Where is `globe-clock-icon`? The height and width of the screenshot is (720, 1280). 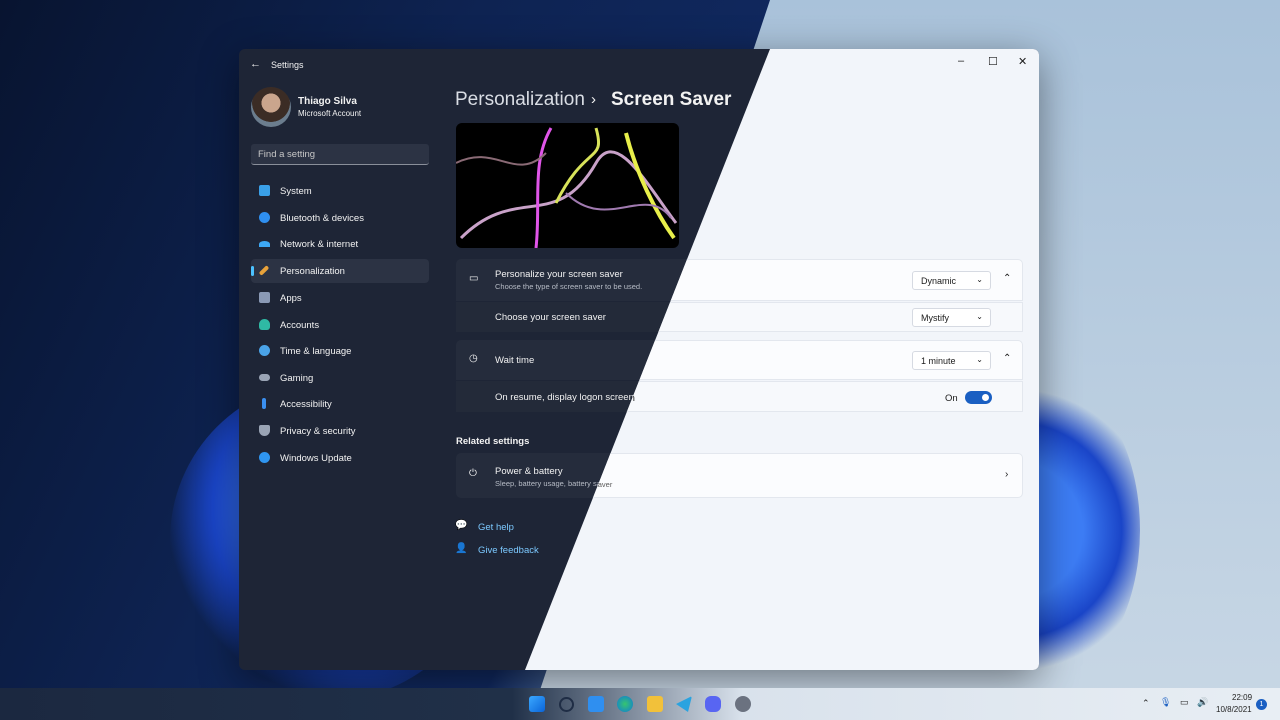 globe-clock-icon is located at coordinates (264, 350).